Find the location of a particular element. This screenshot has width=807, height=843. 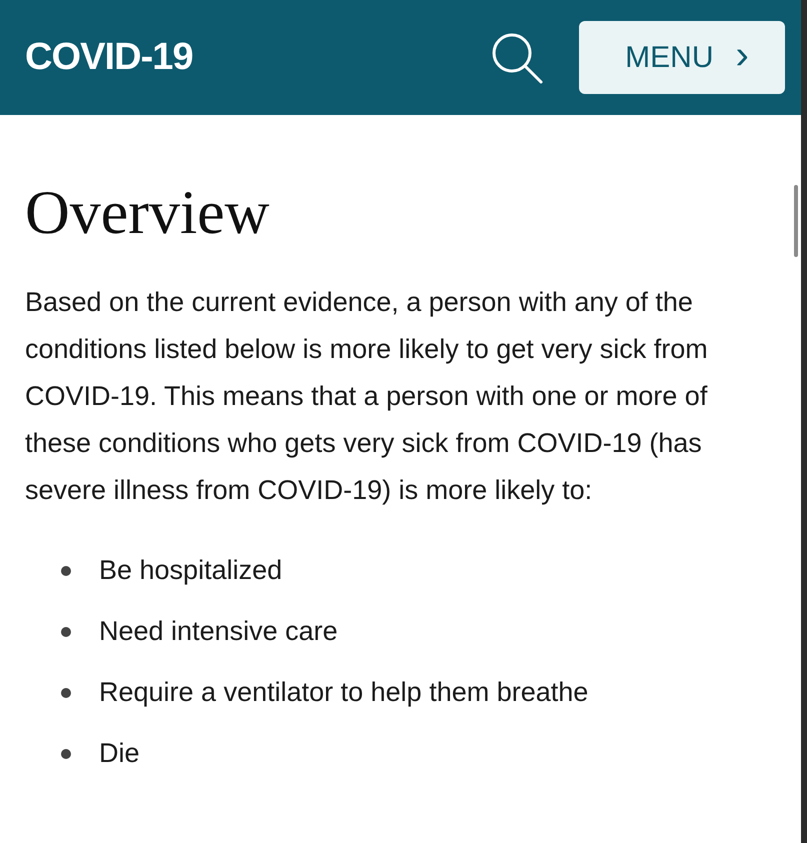

menu-button: MENU › is located at coordinates (682, 57).